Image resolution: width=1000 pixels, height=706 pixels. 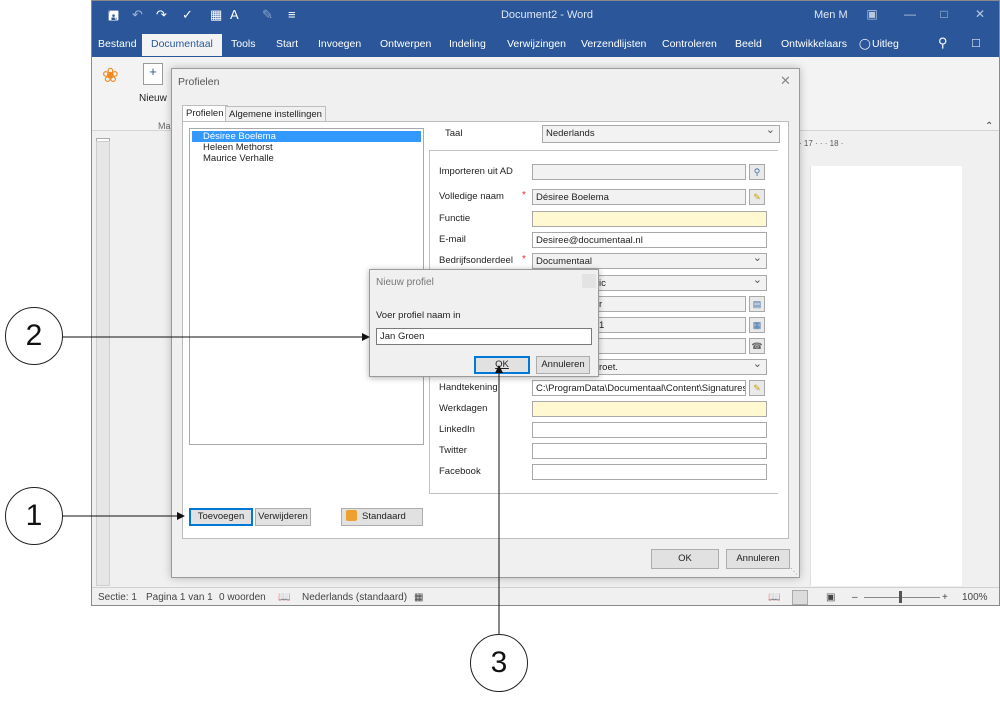 I want to click on callout-1: 1, so click(x=34, y=516).